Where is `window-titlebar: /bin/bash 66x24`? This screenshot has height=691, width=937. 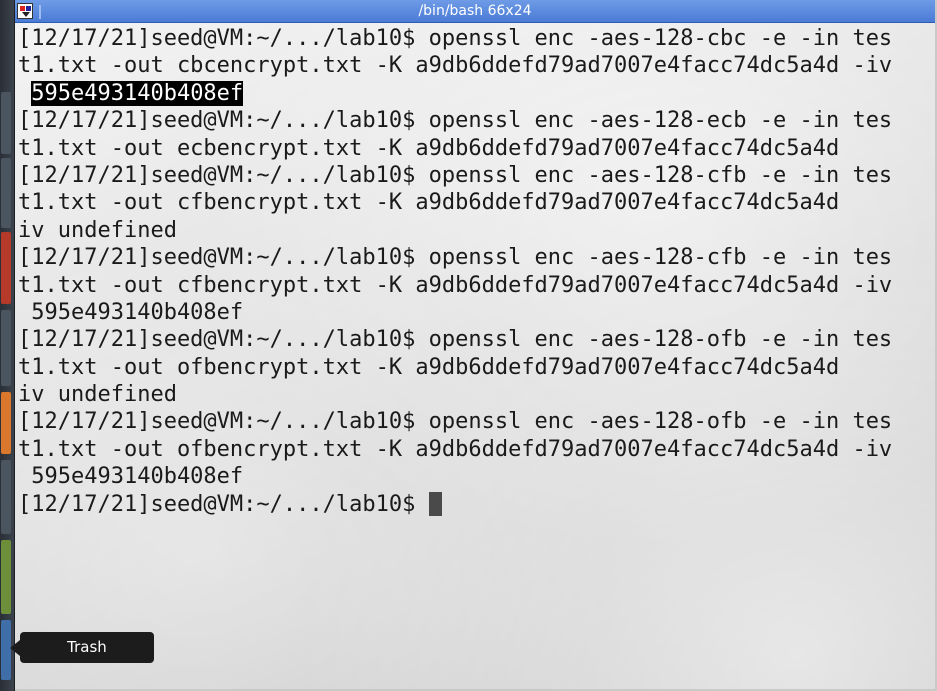 window-titlebar: /bin/bash 66x24 is located at coordinates (475, 11).